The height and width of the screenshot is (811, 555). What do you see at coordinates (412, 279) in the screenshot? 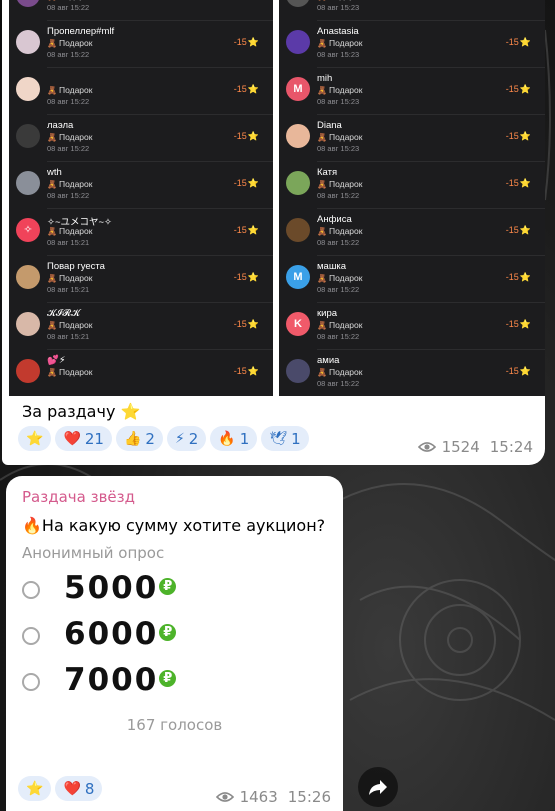
I see `gift-list-row: Mмашка 🧸 Подарок 08 авг 15:22 -15⭐` at bounding box center [412, 279].